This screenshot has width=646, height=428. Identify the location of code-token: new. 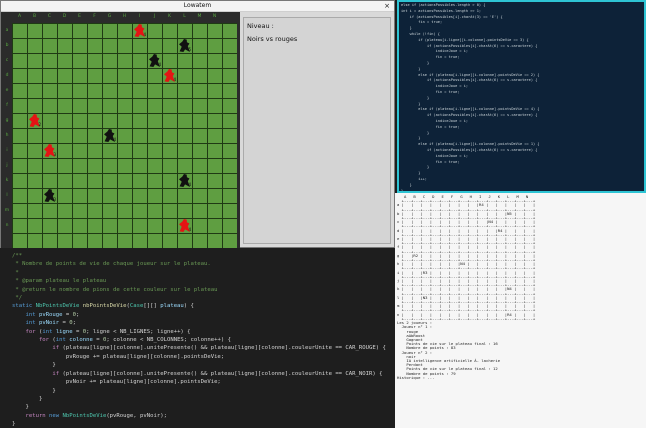
(56, 415).